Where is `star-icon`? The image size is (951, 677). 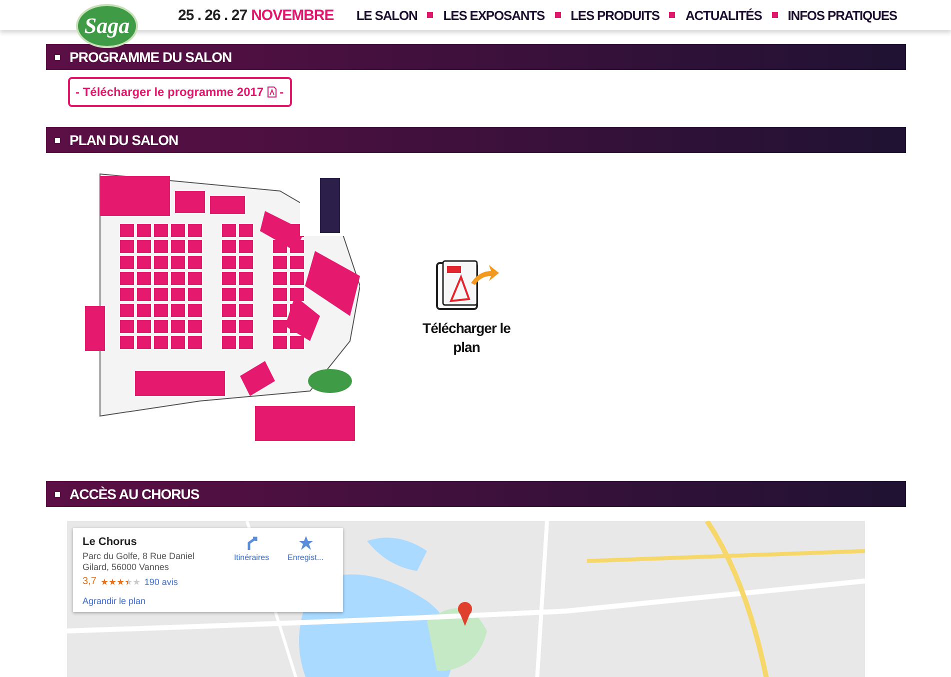 star-icon is located at coordinates (305, 543).